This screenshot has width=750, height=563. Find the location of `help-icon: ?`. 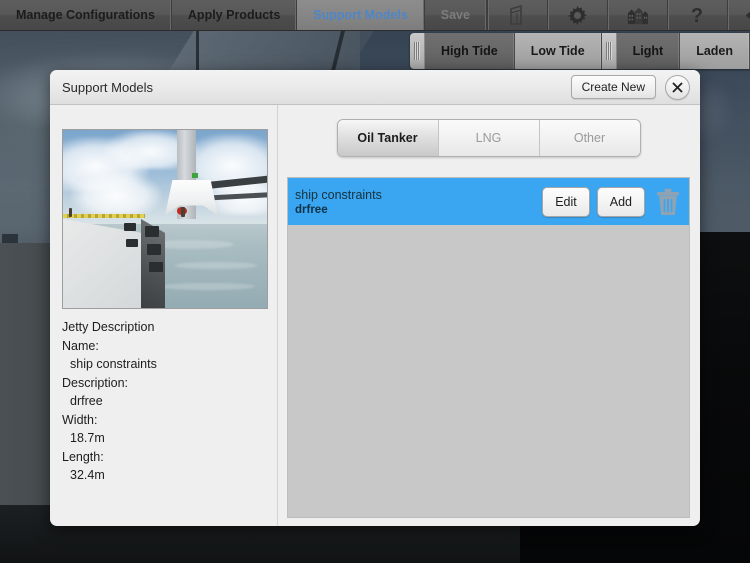

help-icon: ? is located at coordinates (696, 15).